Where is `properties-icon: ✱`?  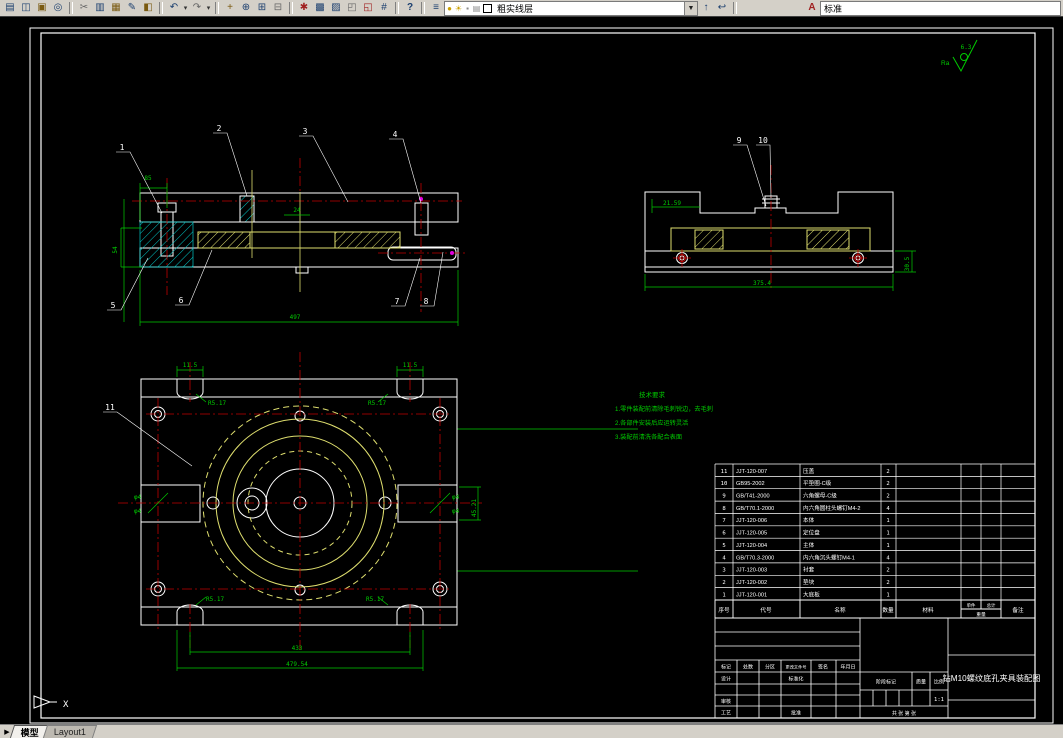
properties-icon: ✱ is located at coordinates (304, 8).